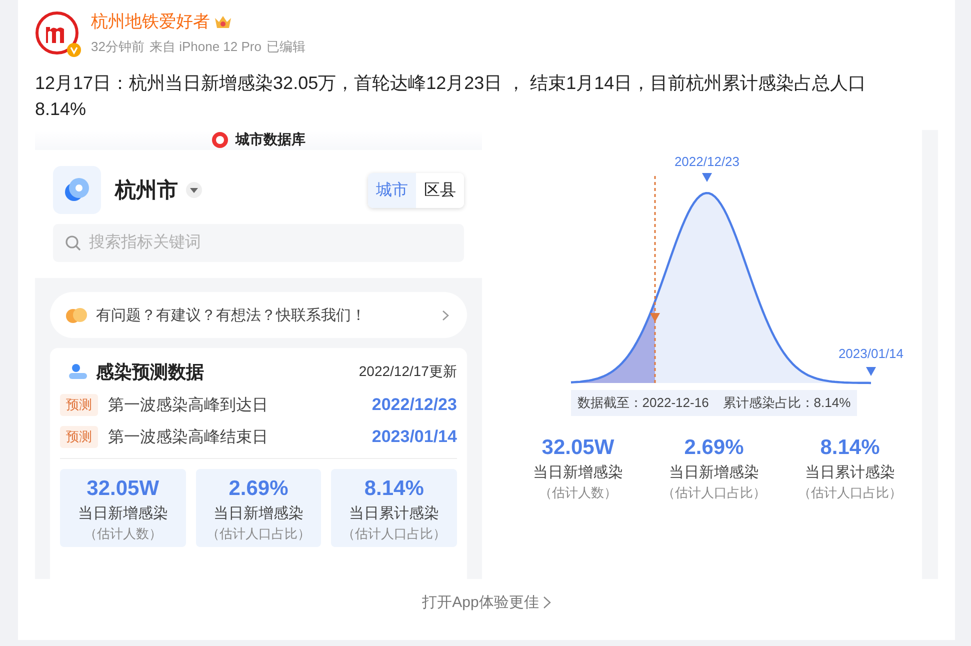 The image size is (971, 646). Describe the element at coordinates (786, 403) in the screenshot. I see `cumulative-share: 累计感染占比：8.14%` at that location.